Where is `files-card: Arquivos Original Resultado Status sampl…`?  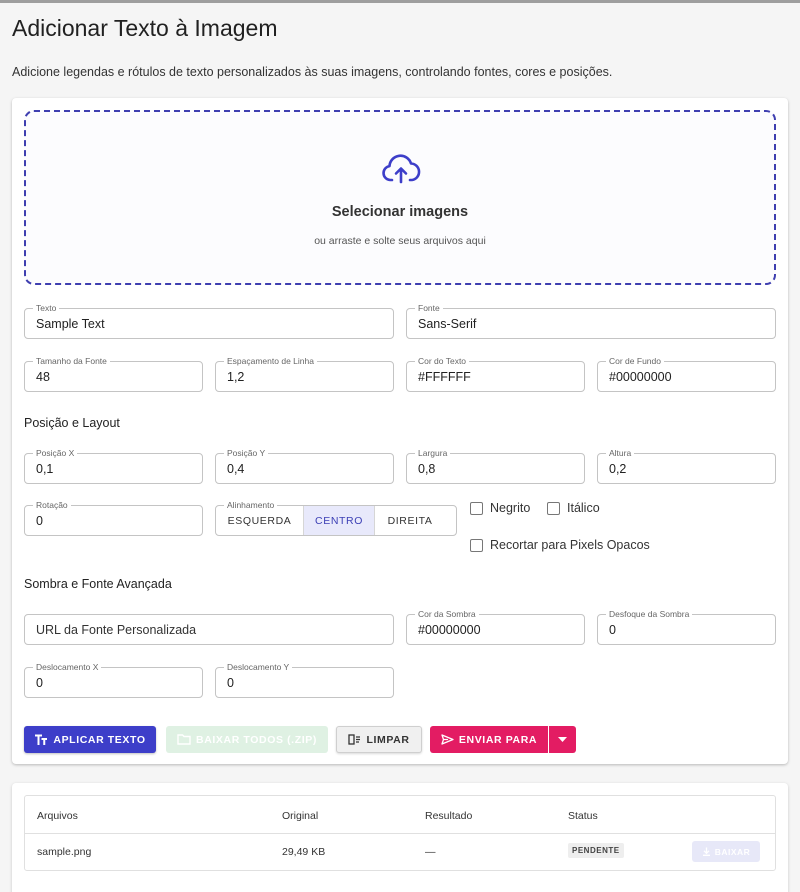 files-card: Arquivos Original Resultado Status sampl… is located at coordinates (400, 837).